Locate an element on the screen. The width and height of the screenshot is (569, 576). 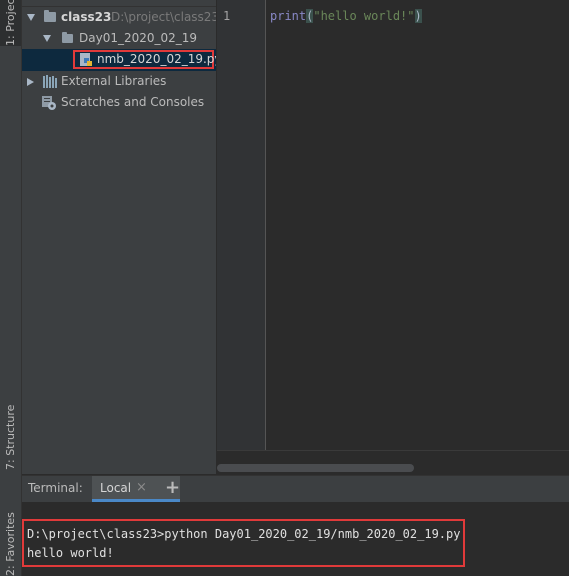
tree-root-path: D:\project\class23 is located at coordinates (163, 17).